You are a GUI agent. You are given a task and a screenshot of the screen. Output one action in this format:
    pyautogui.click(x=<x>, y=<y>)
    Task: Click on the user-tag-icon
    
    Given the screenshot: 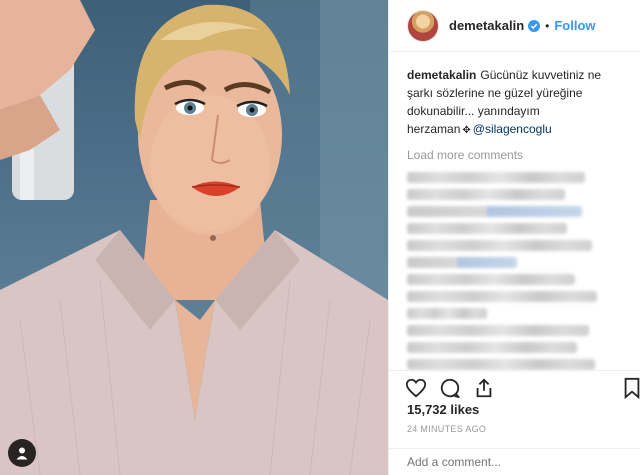 What is the action you would take?
    pyautogui.click(x=22, y=453)
    